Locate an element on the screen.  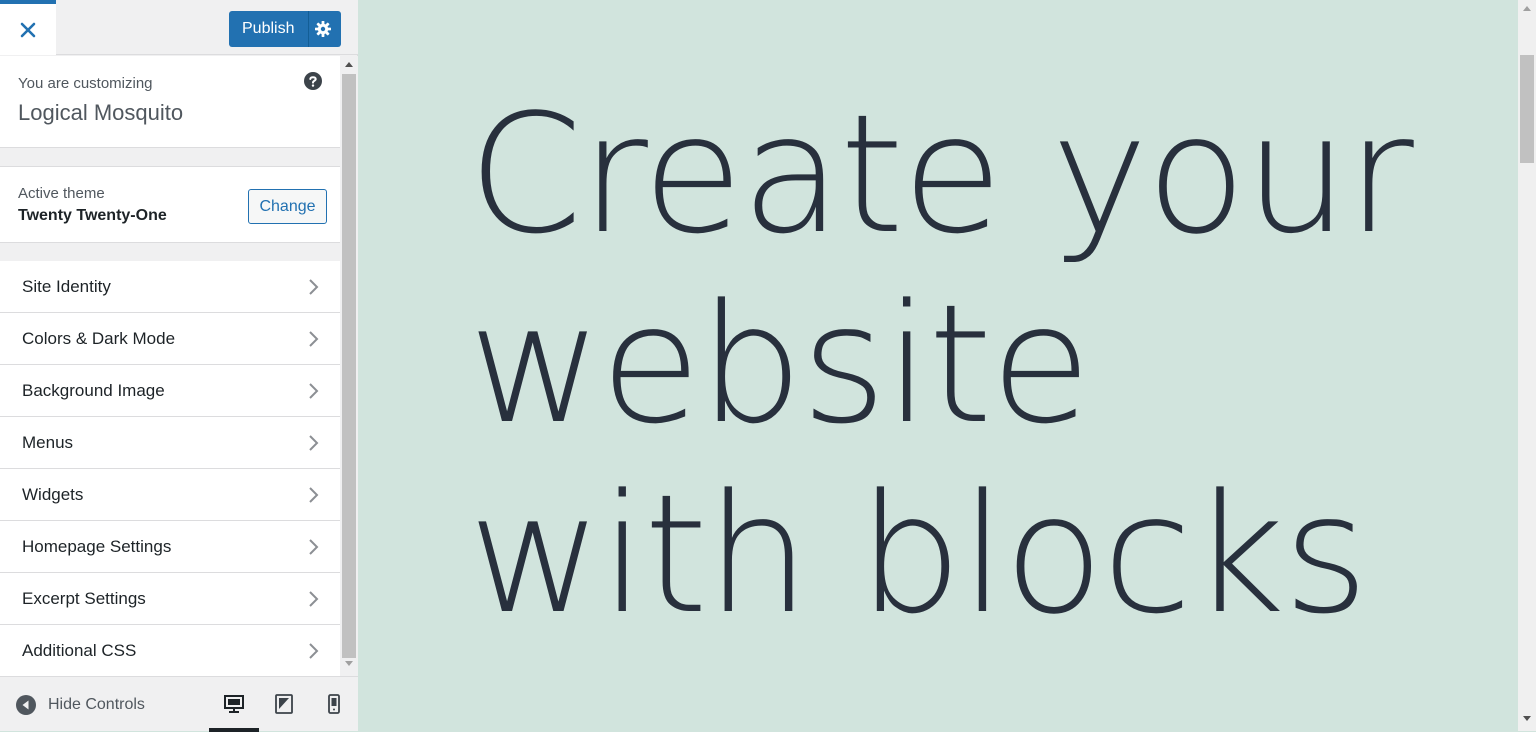
section-label: Site Identity is located at coordinates (66, 286).